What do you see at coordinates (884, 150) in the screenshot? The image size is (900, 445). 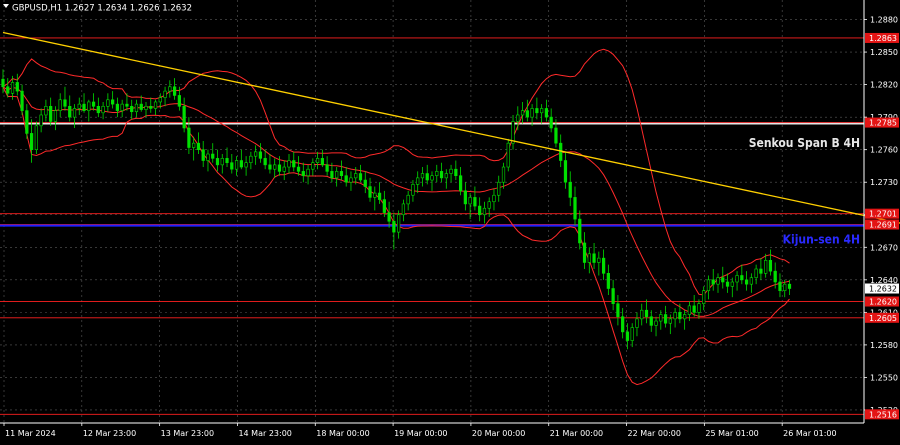 I see `y-tick-label-4: 1.2760` at bounding box center [884, 150].